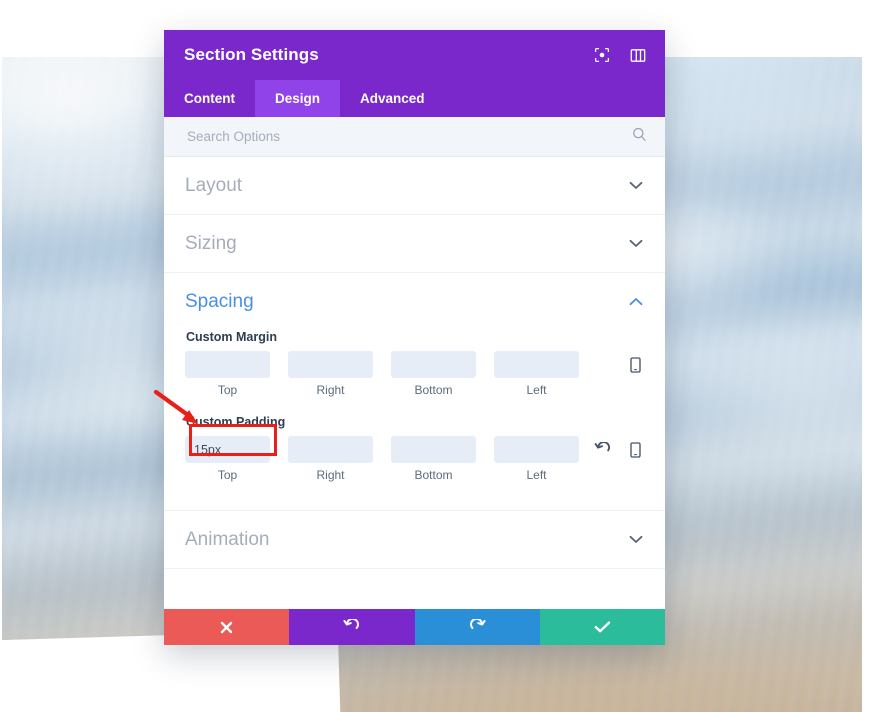  I want to click on padding-reset-icon, so click(602, 450).